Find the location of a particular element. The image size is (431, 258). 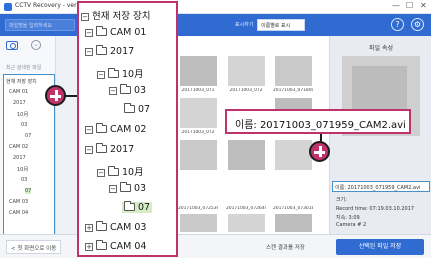

mini-tree-item: CAM 02 is located at coordinates (18, 147).